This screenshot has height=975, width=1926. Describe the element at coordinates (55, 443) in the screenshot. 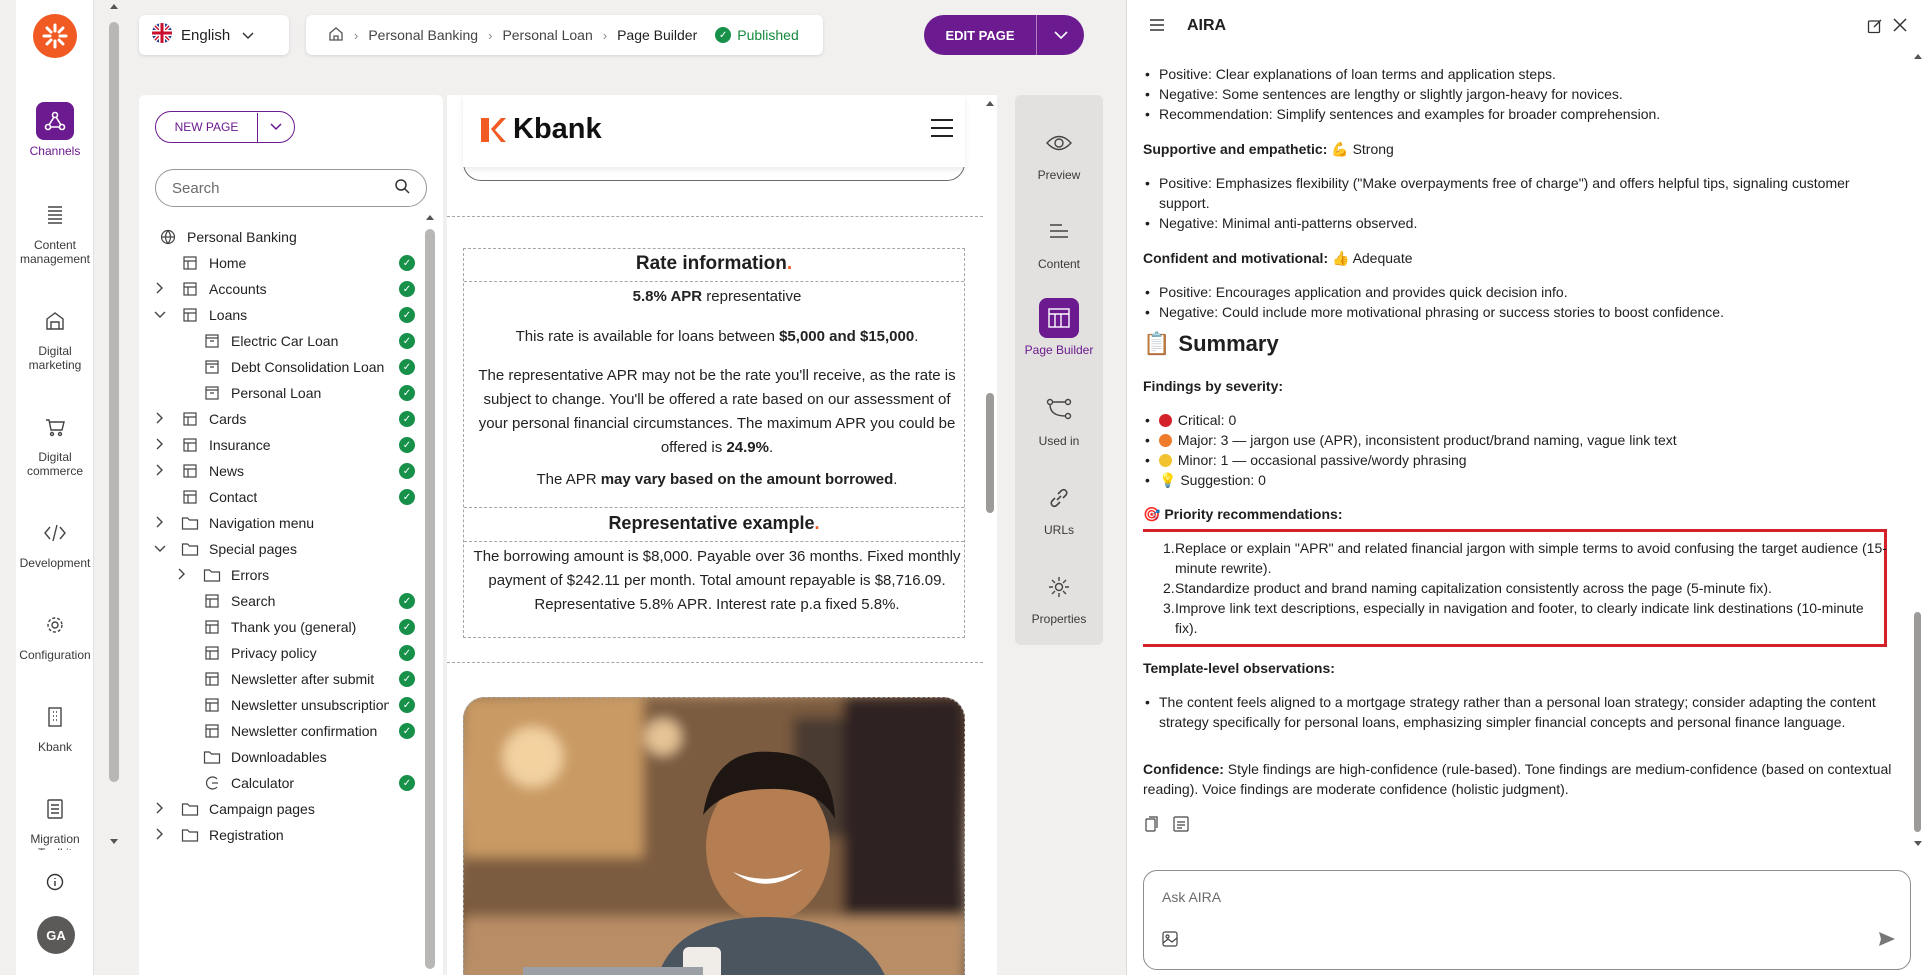

I see `rail-item-digital-commerce: Digital commerce` at that location.